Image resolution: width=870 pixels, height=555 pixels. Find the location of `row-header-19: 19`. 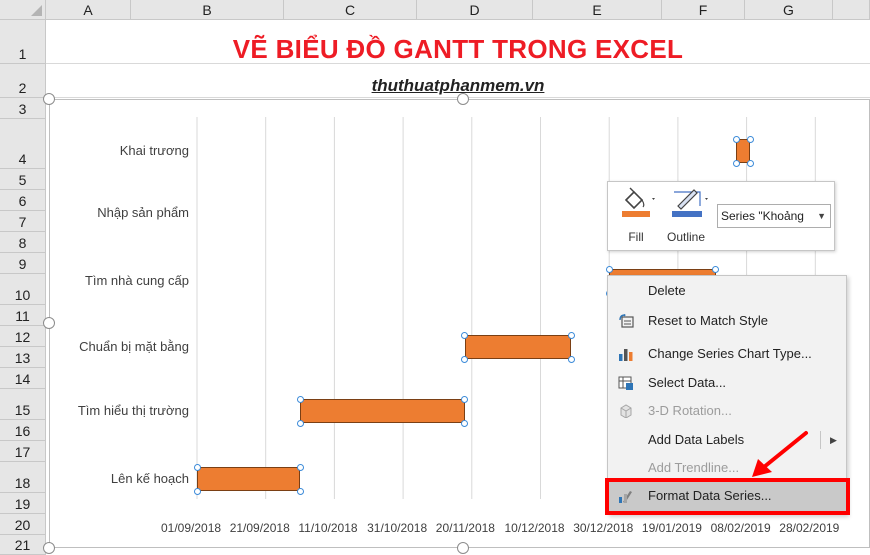

row-header-19: 19 is located at coordinates (23, 503).